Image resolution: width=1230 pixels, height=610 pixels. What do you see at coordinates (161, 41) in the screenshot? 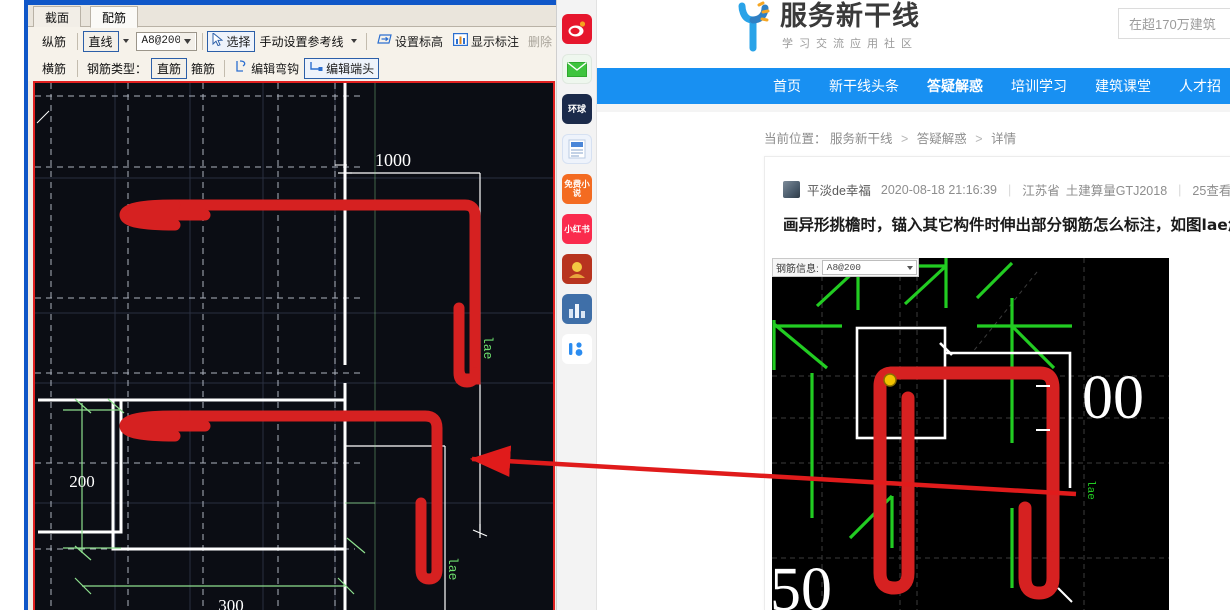
I see `rebar-spec-value: A8@200` at bounding box center [161, 41].